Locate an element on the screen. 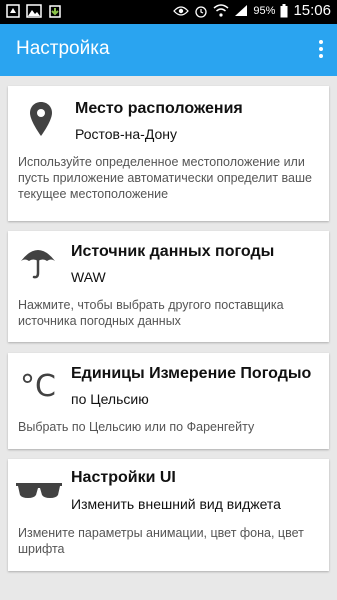 This screenshot has width=337, height=600. battery-icon is located at coordinates (284, 10).